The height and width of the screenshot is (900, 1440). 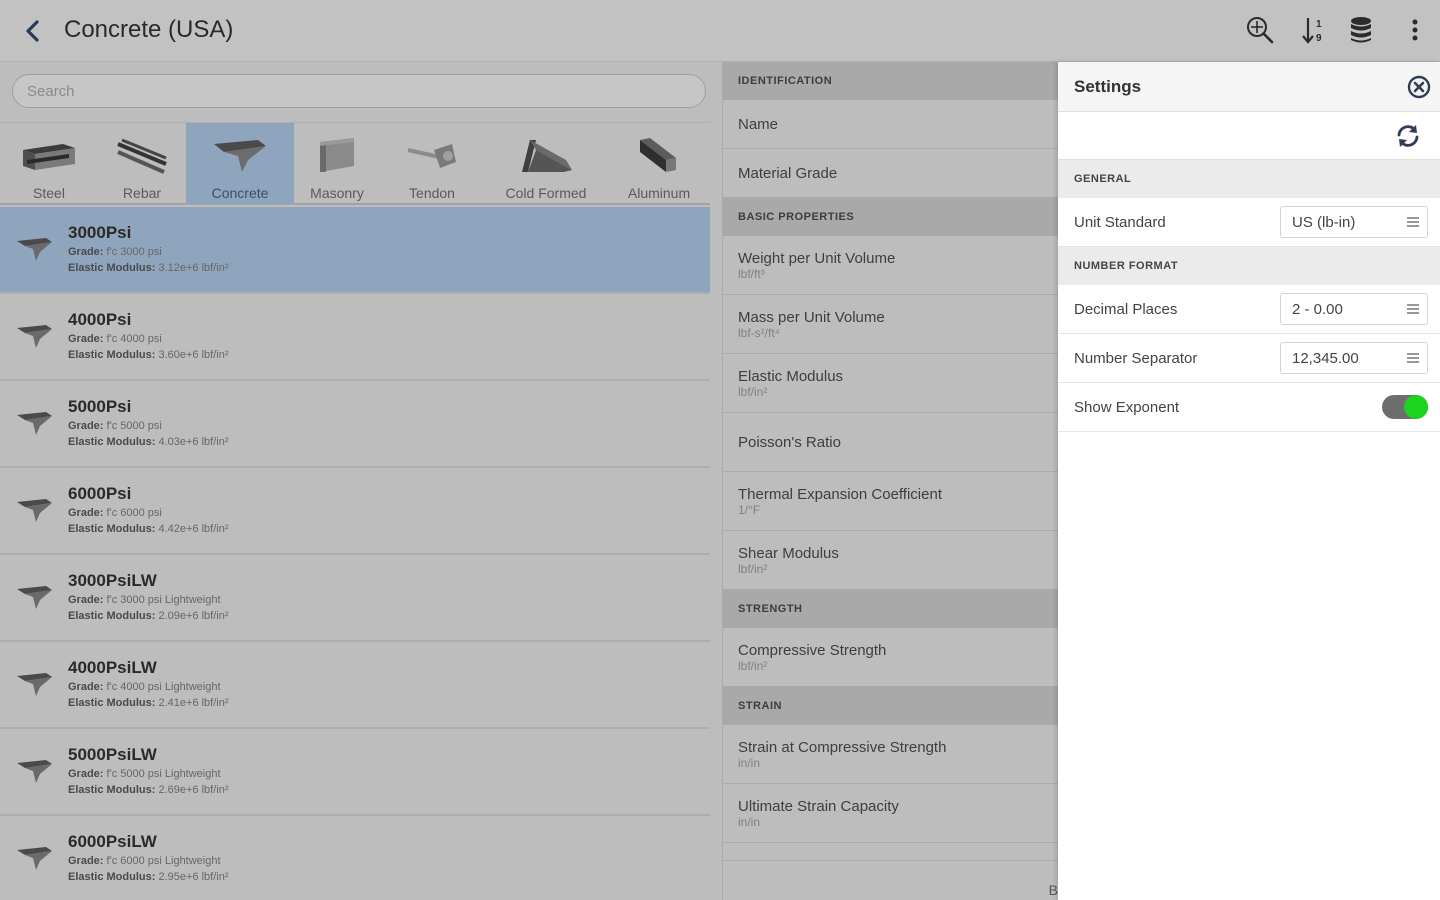 I want to click on refresh-button, so click(x=1408, y=136).